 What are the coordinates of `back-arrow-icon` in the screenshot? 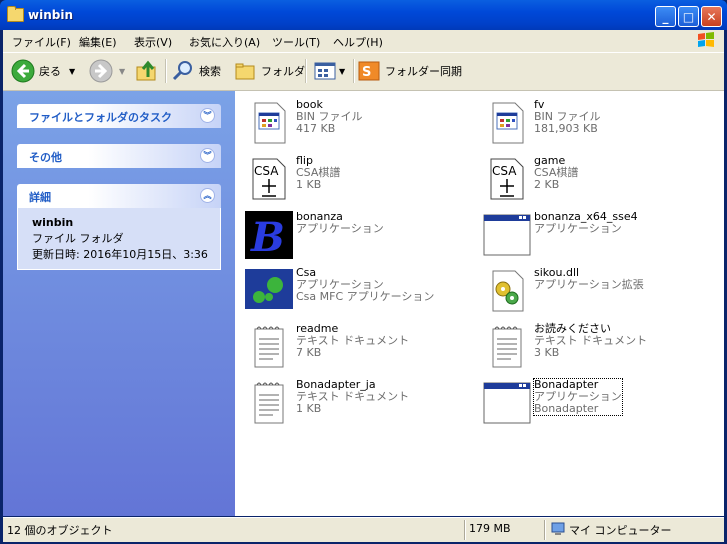 It's located at (23, 71).